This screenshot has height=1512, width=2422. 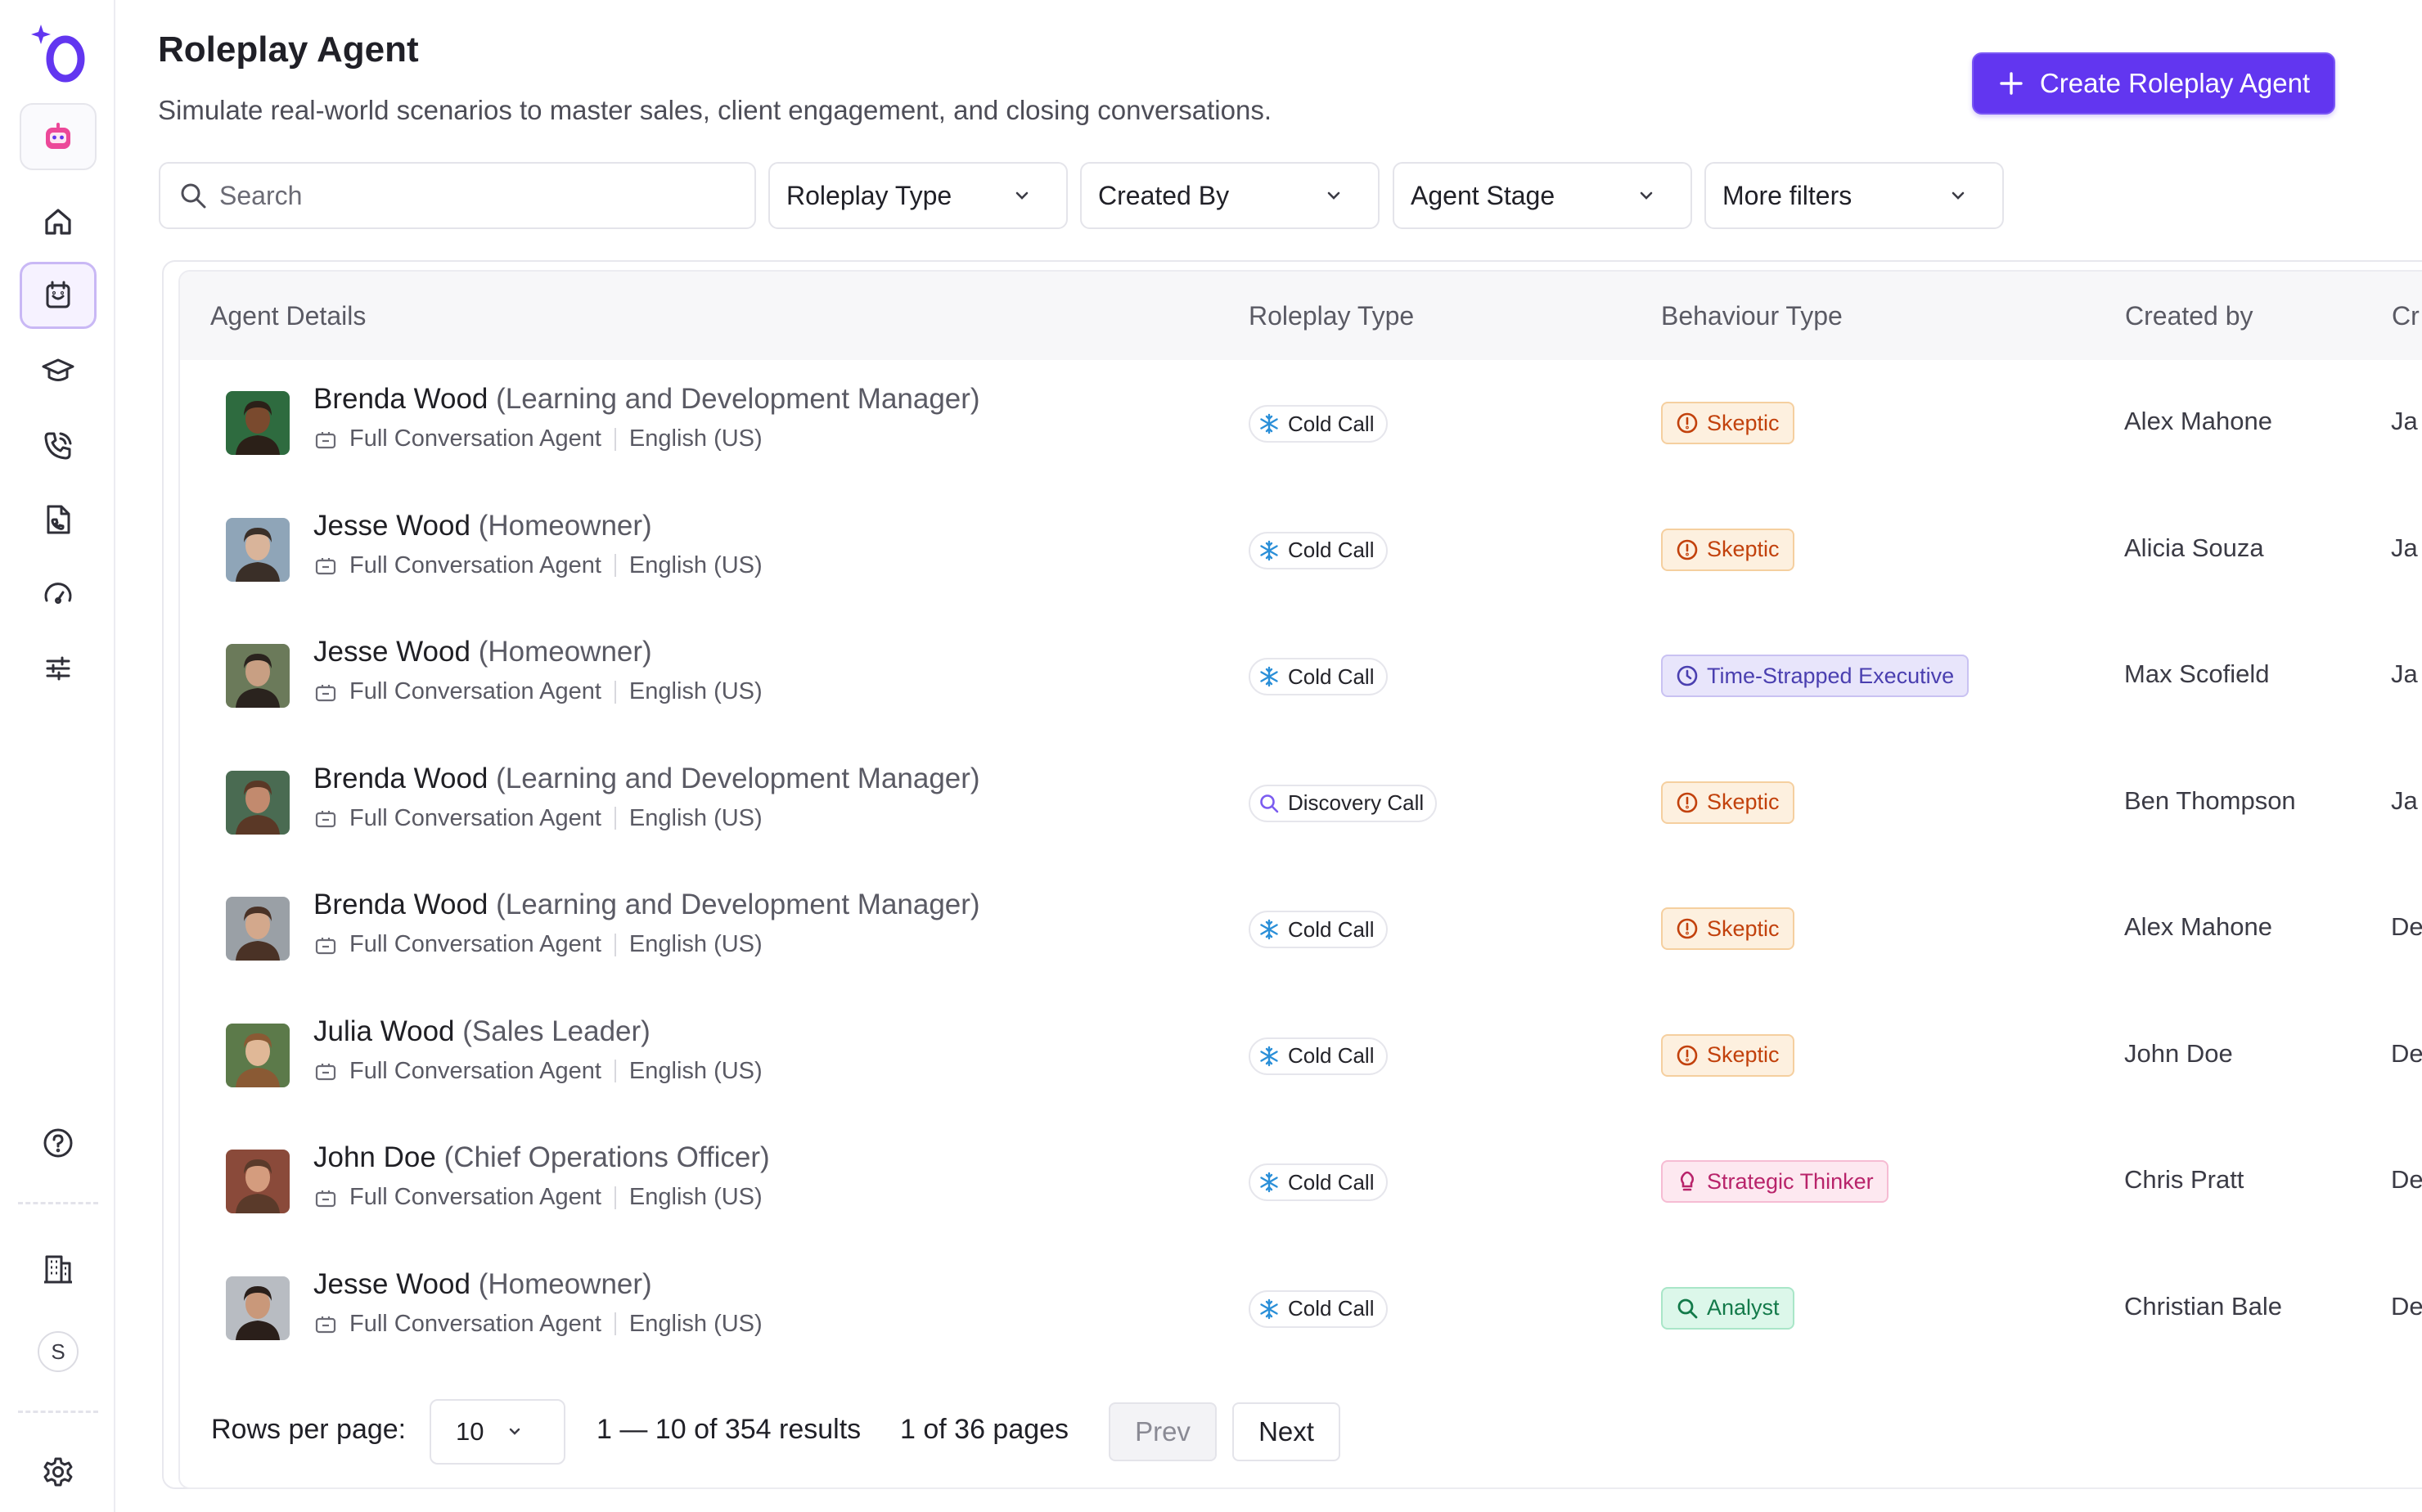 What do you see at coordinates (1542, 196) in the screenshot?
I see `filter-agent-stage: Agent Stage` at bounding box center [1542, 196].